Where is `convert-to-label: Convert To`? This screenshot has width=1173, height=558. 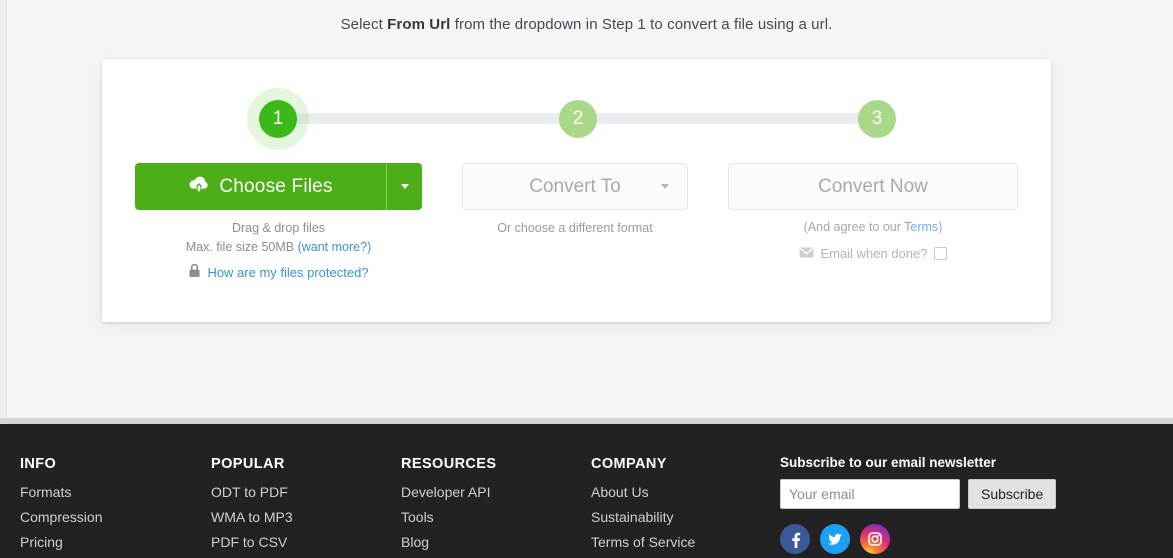
convert-to-label: Convert To is located at coordinates (575, 186).